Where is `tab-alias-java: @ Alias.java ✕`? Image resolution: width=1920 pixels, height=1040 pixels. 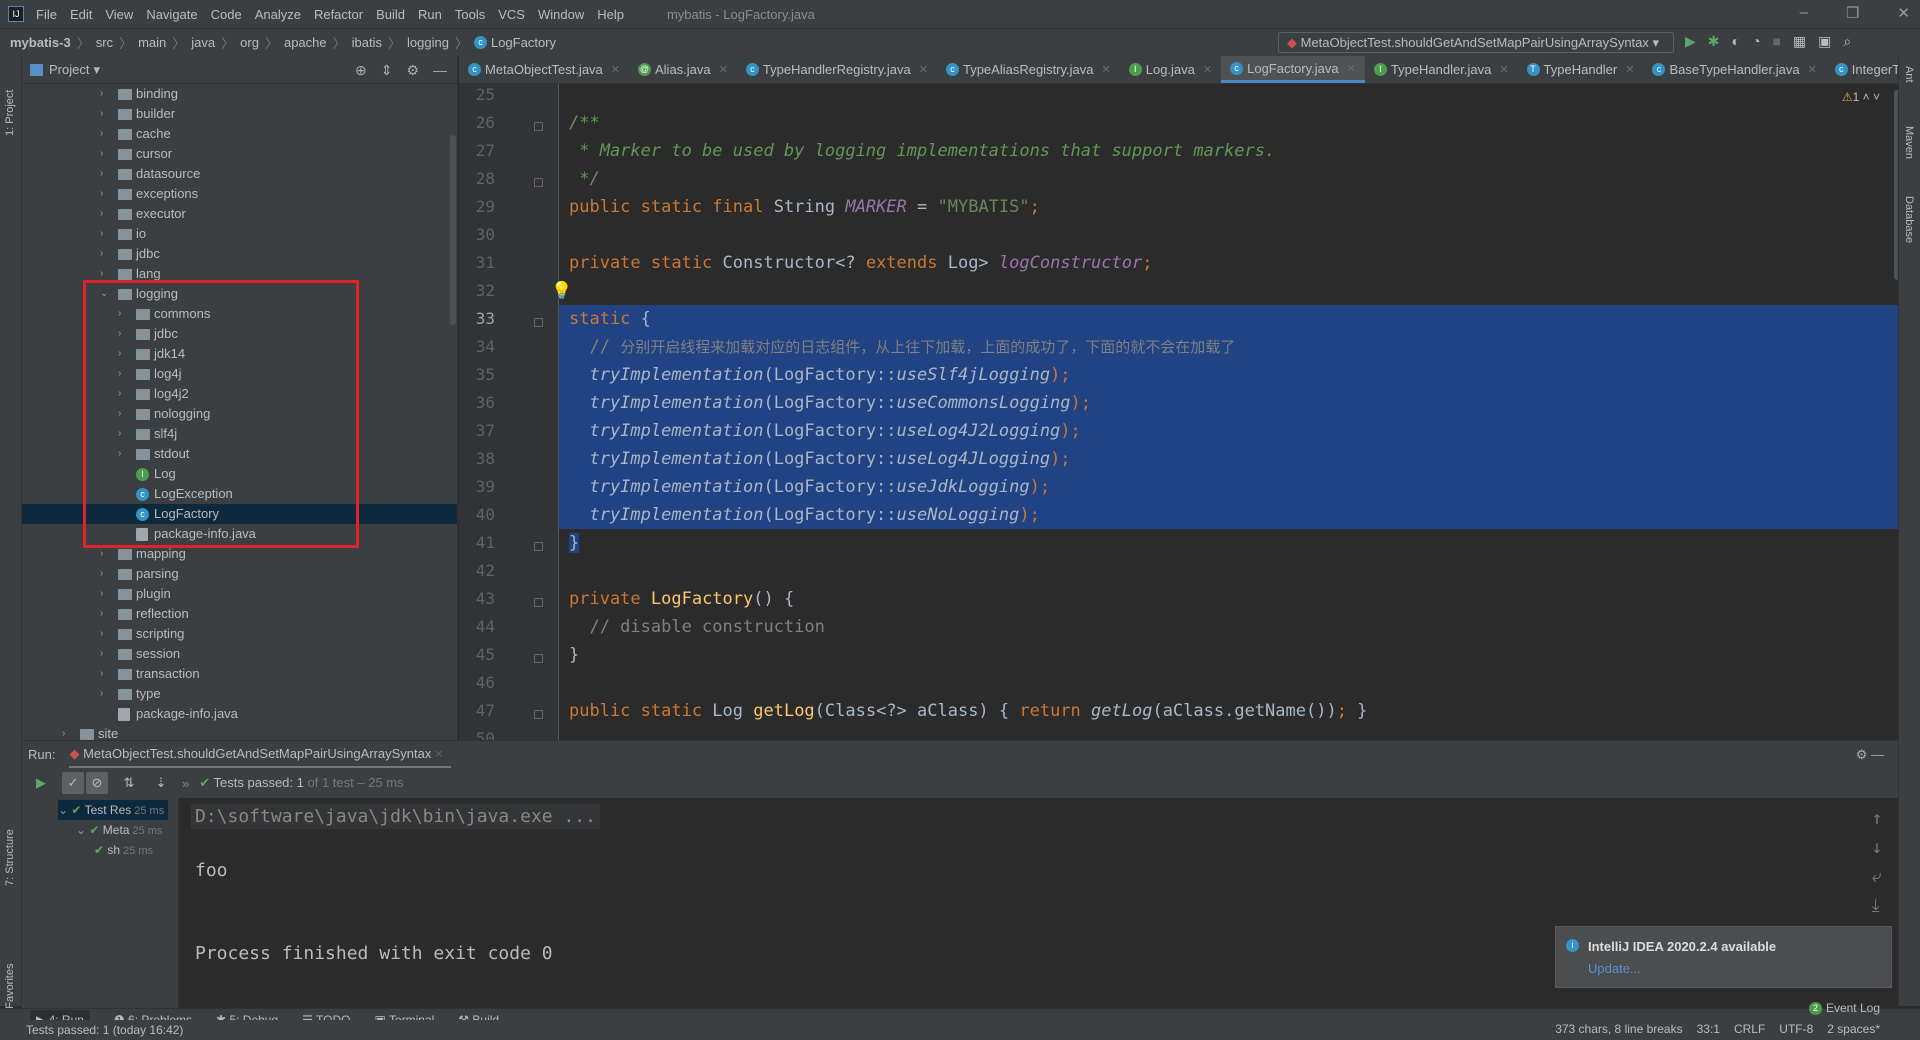
tab-alias-java: @ Alias.java ✕ is located at coordinates (683, 69).